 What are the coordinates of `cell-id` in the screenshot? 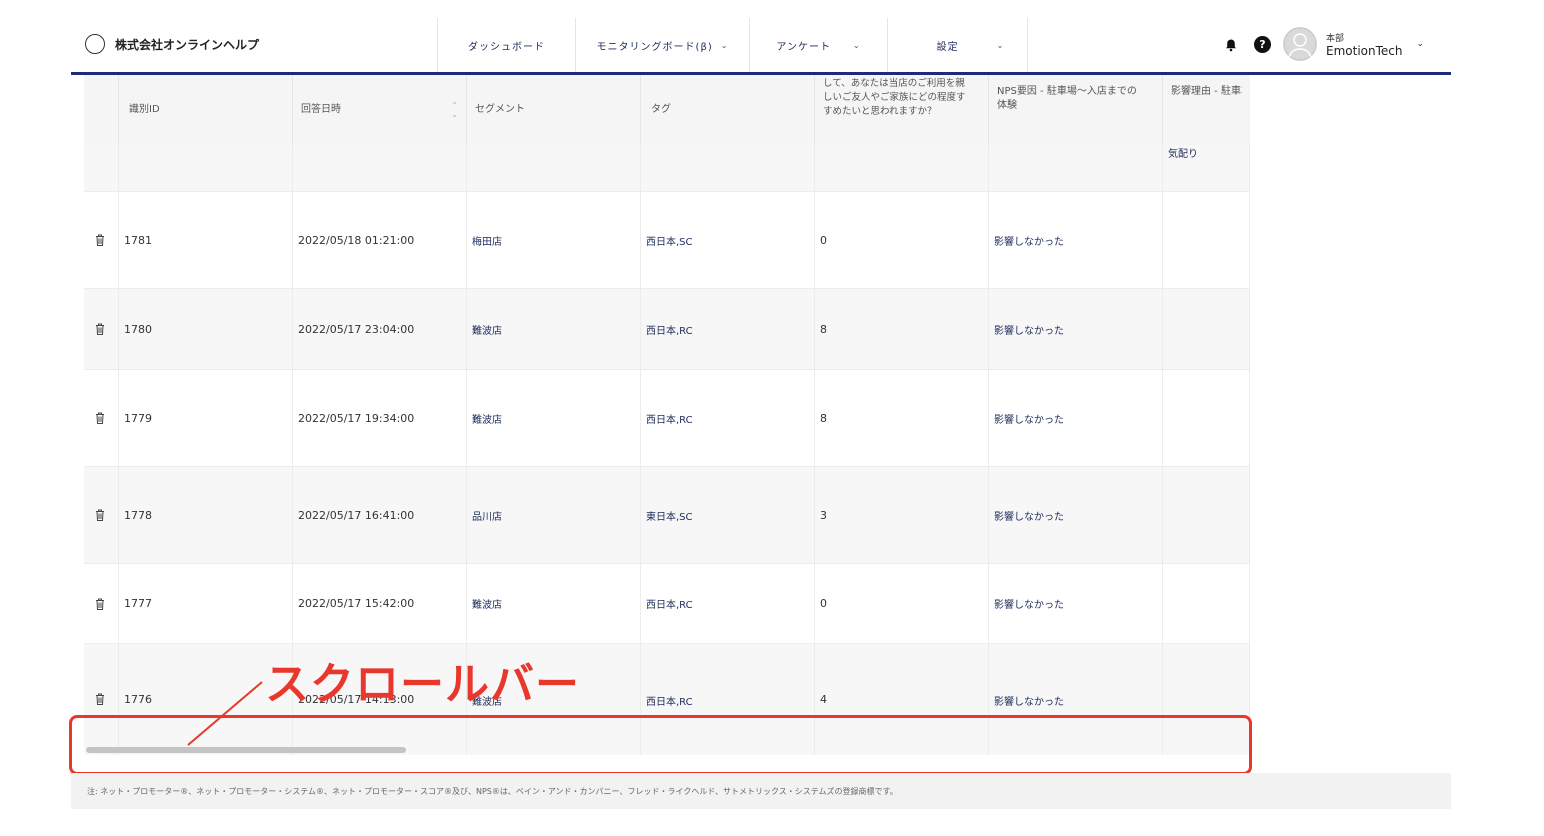 It's located at (206, 168).